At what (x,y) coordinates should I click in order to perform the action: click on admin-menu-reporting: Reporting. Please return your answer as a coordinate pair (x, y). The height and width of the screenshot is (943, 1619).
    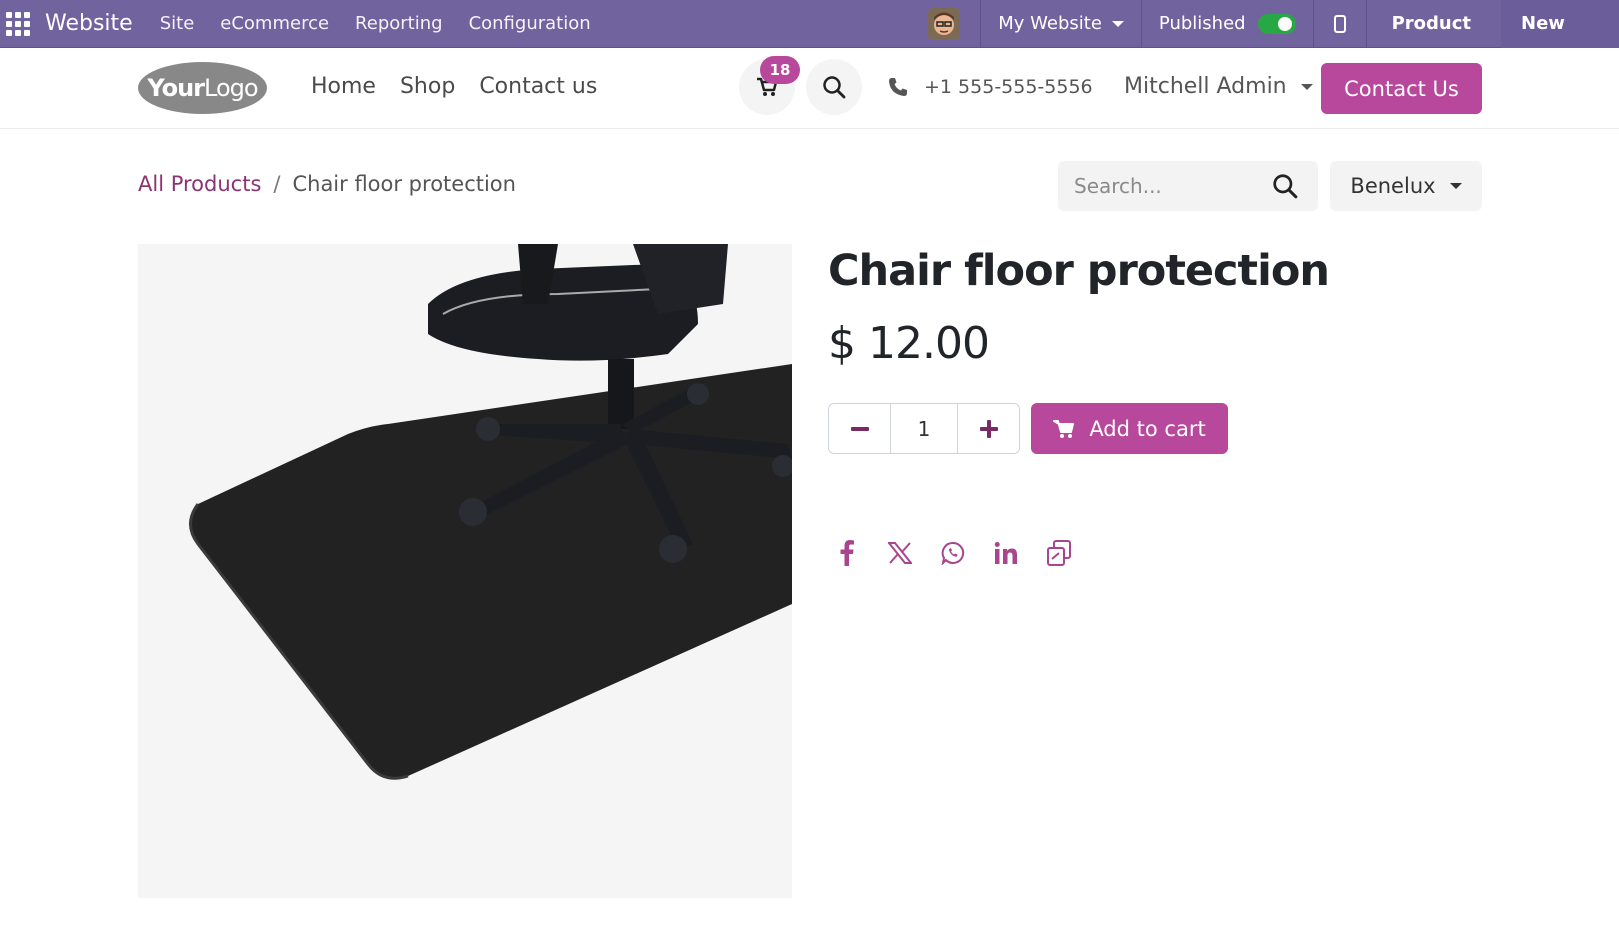
    Looking at the image, I should click on (399, 23).